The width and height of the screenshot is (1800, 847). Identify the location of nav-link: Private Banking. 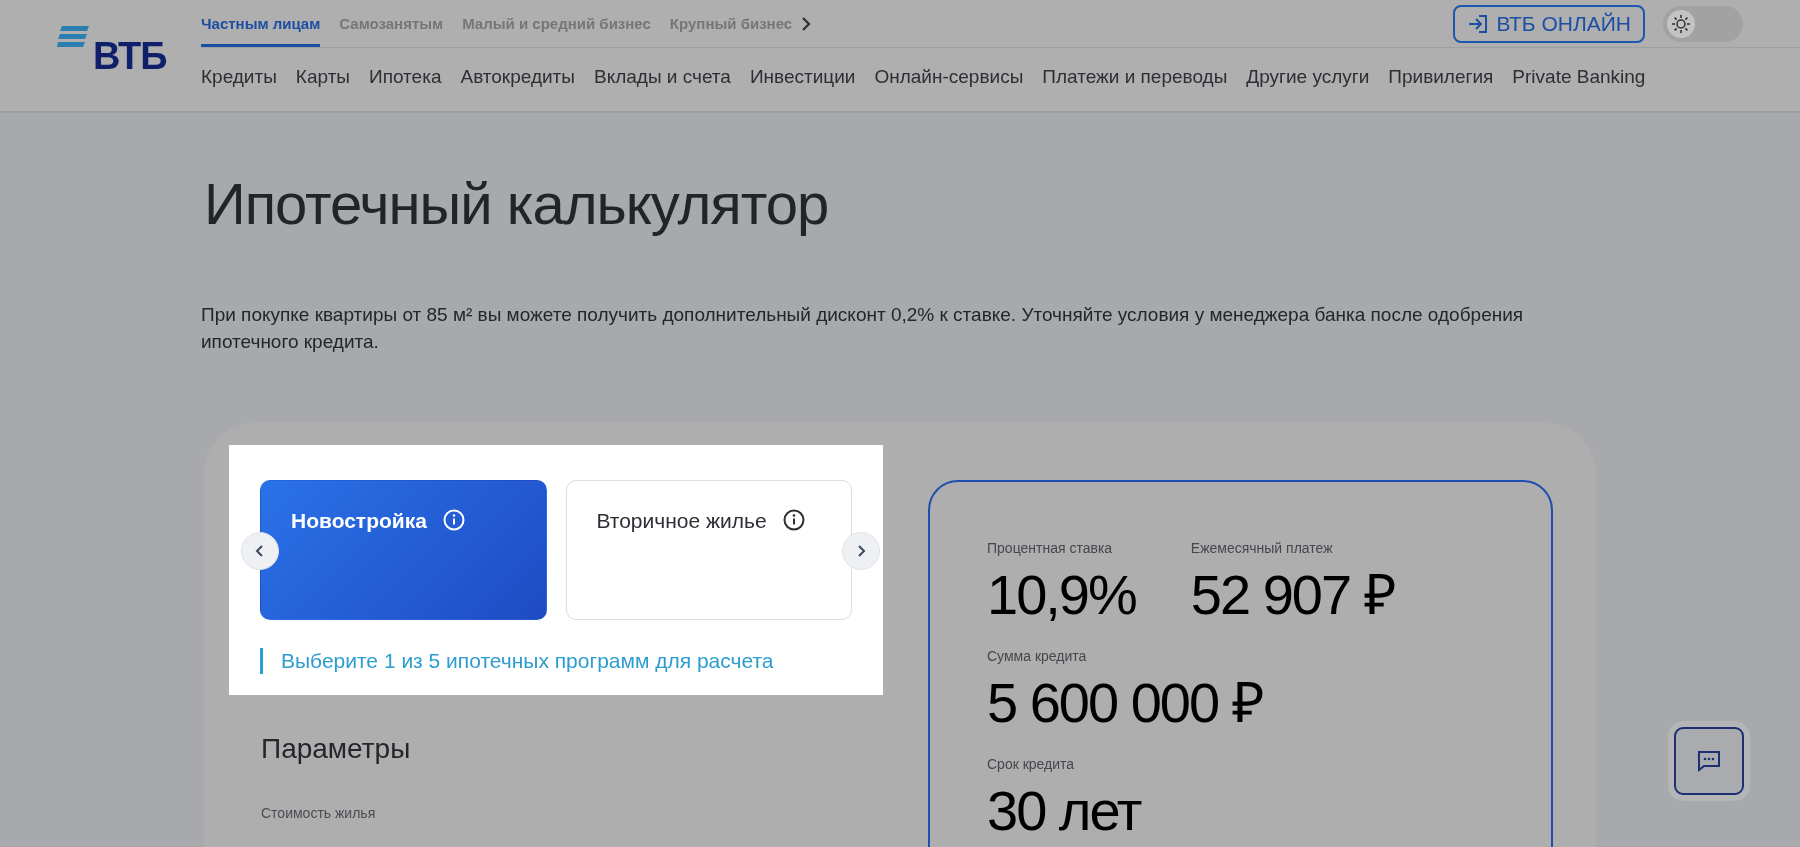
(1579, 77).